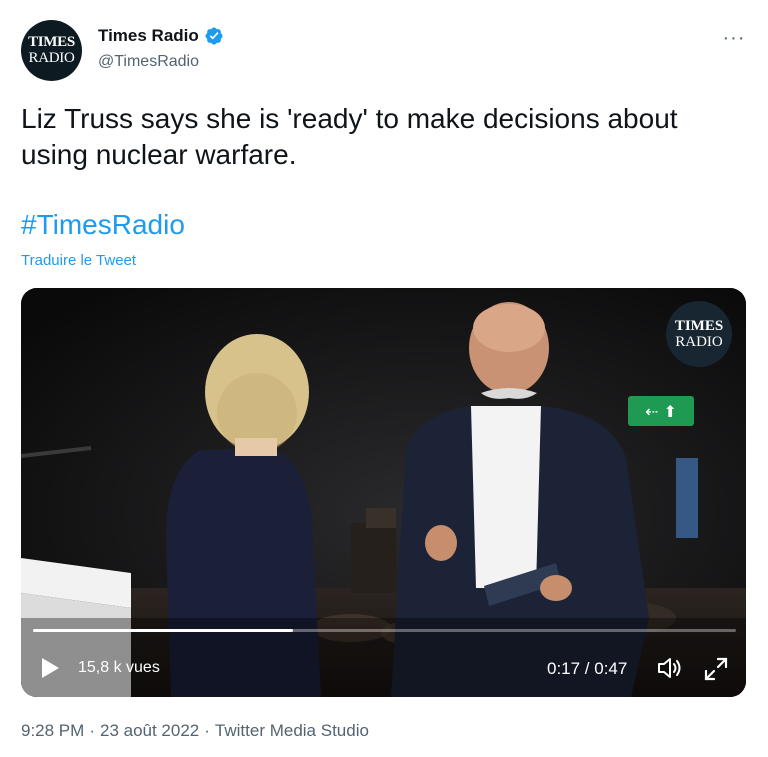  Describe the element at coordinates (149, 730) in the screenshot. I see `tweet-date: 23 août 2022` at that location.